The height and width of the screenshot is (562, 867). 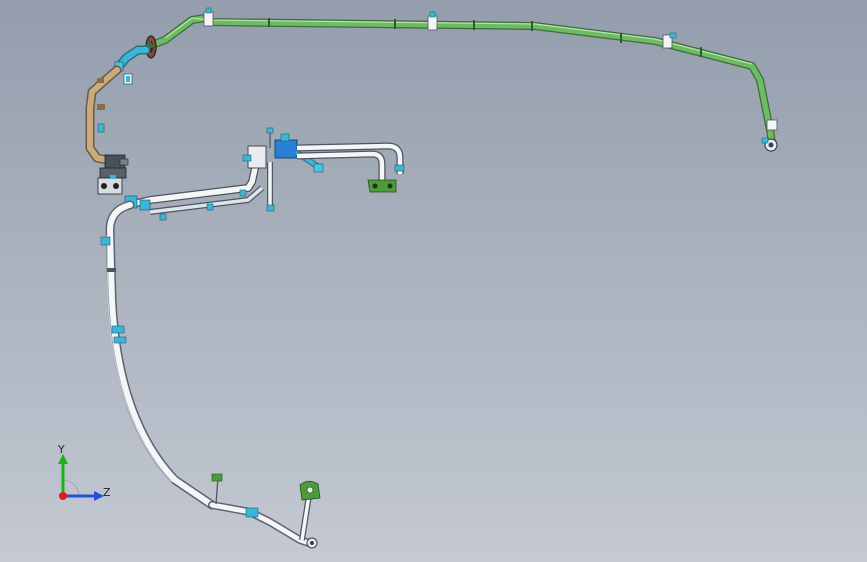 I want to click on mount-stud, so click(x=217, y=489).